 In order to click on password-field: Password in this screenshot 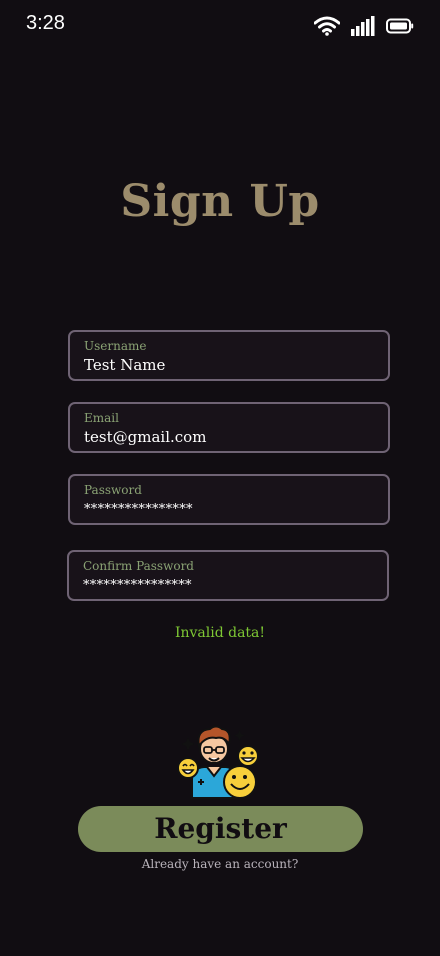, I will do `click(229, 499)`.